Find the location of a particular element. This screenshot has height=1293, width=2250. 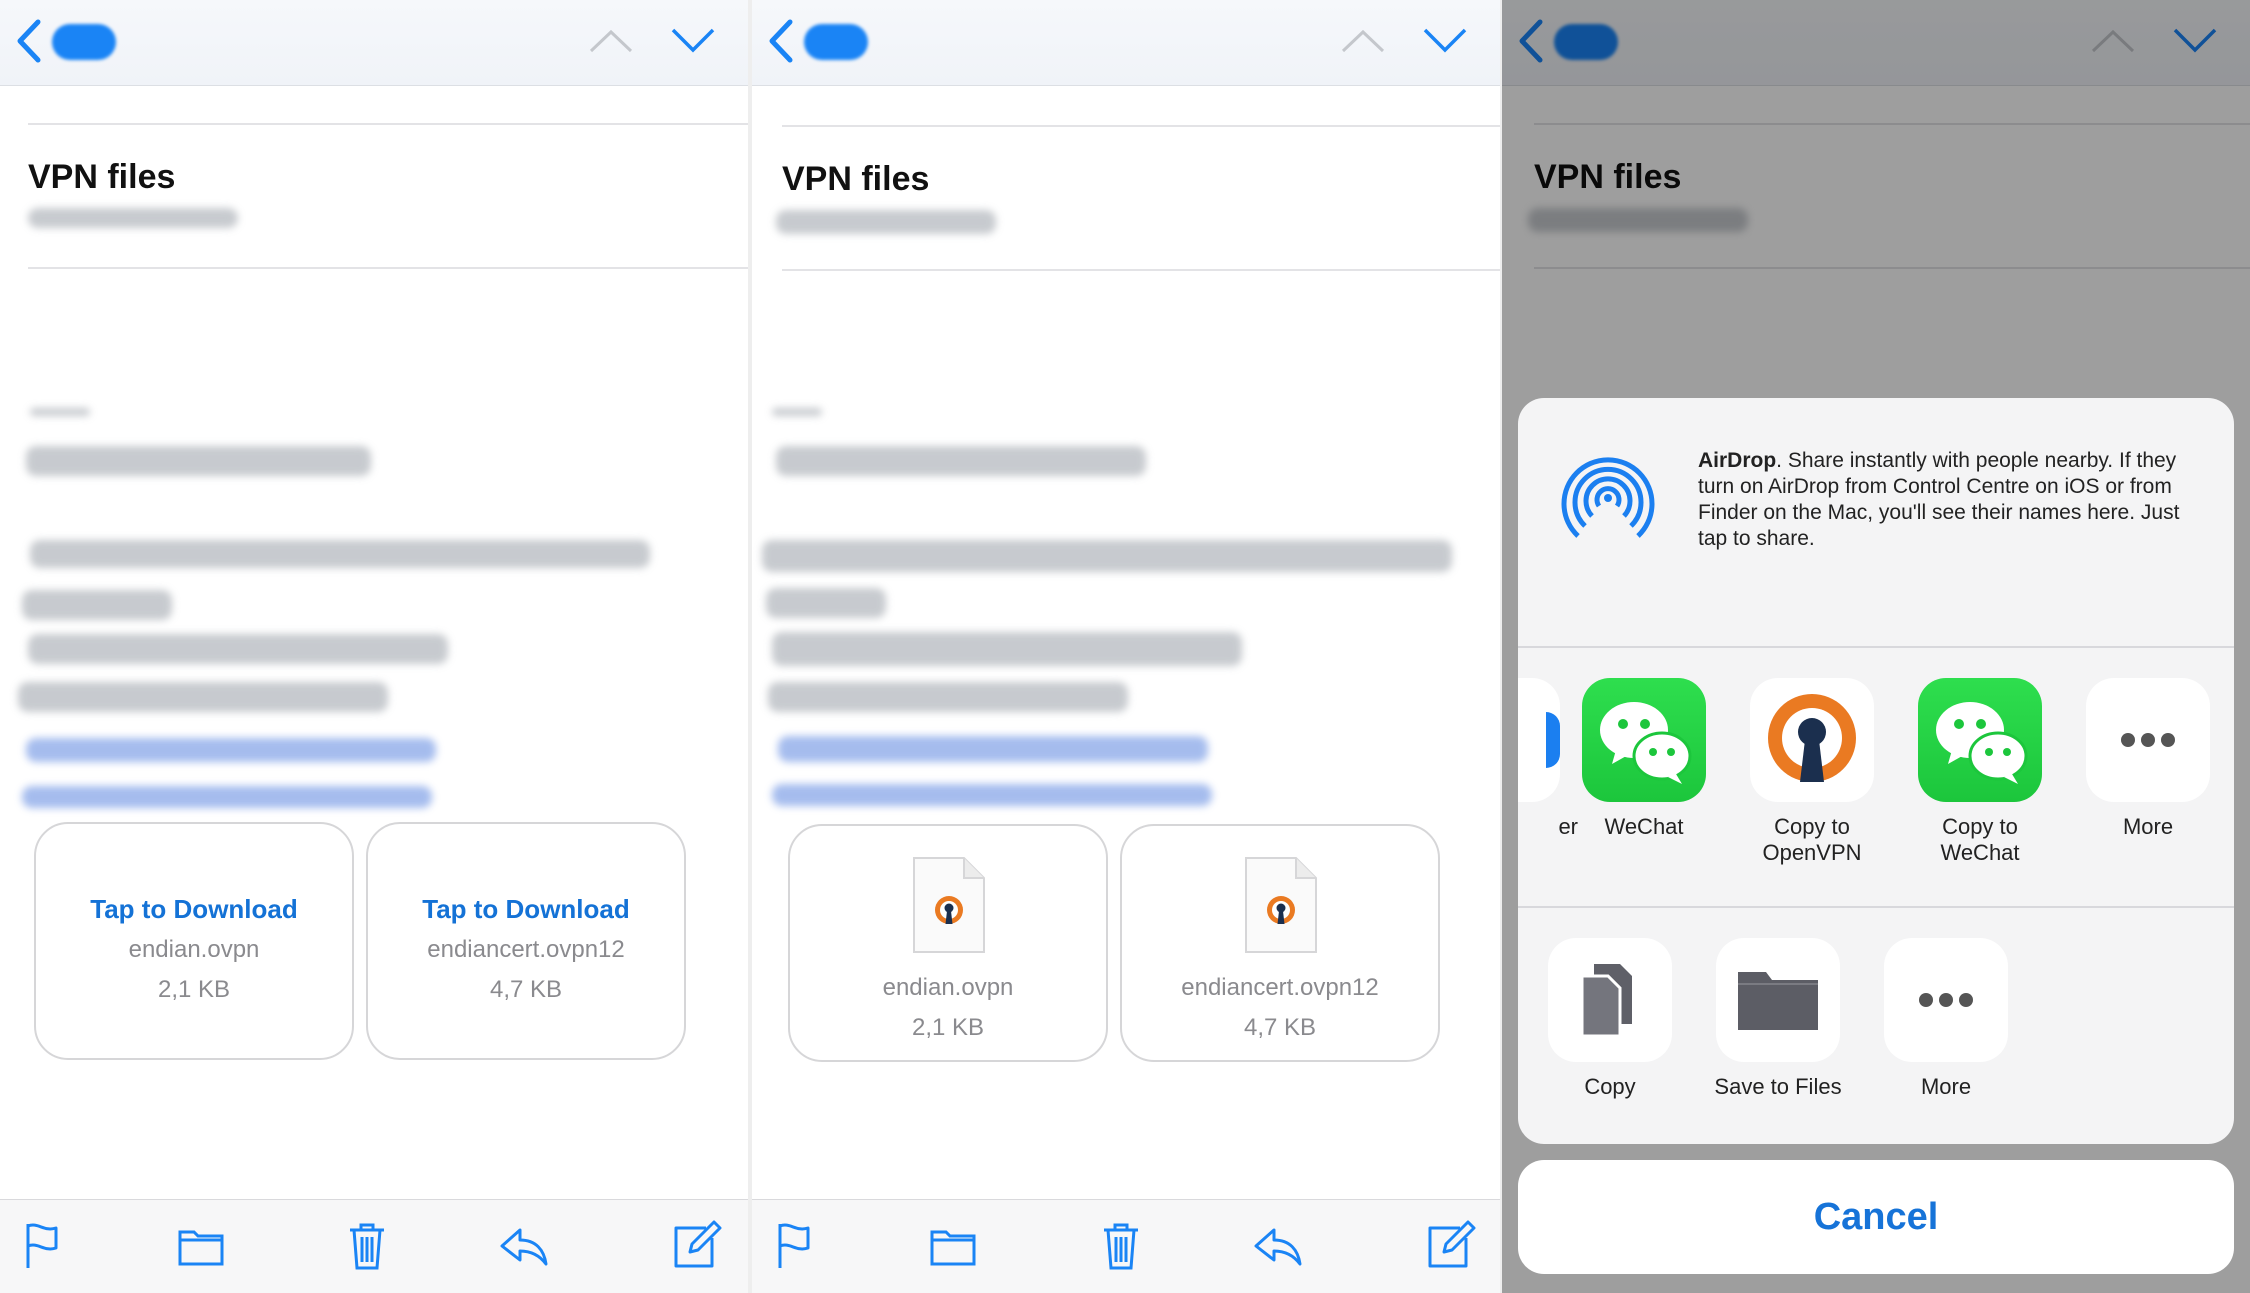

share-app-more: More is located at coordinates (2148, 759).